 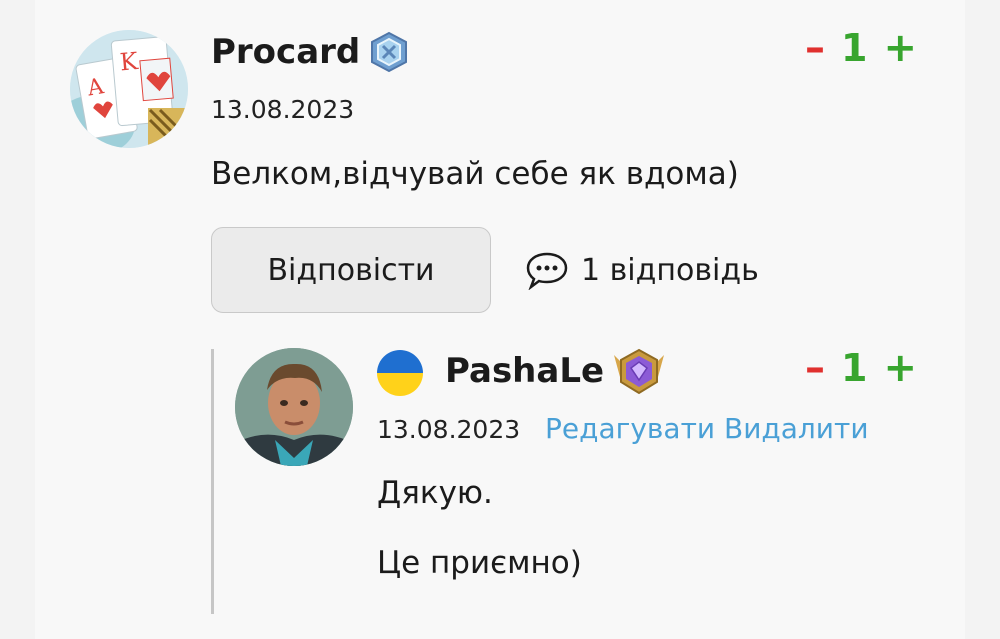 I want to click on comment-date: 13.08.2023, so click(x=283, y=109).